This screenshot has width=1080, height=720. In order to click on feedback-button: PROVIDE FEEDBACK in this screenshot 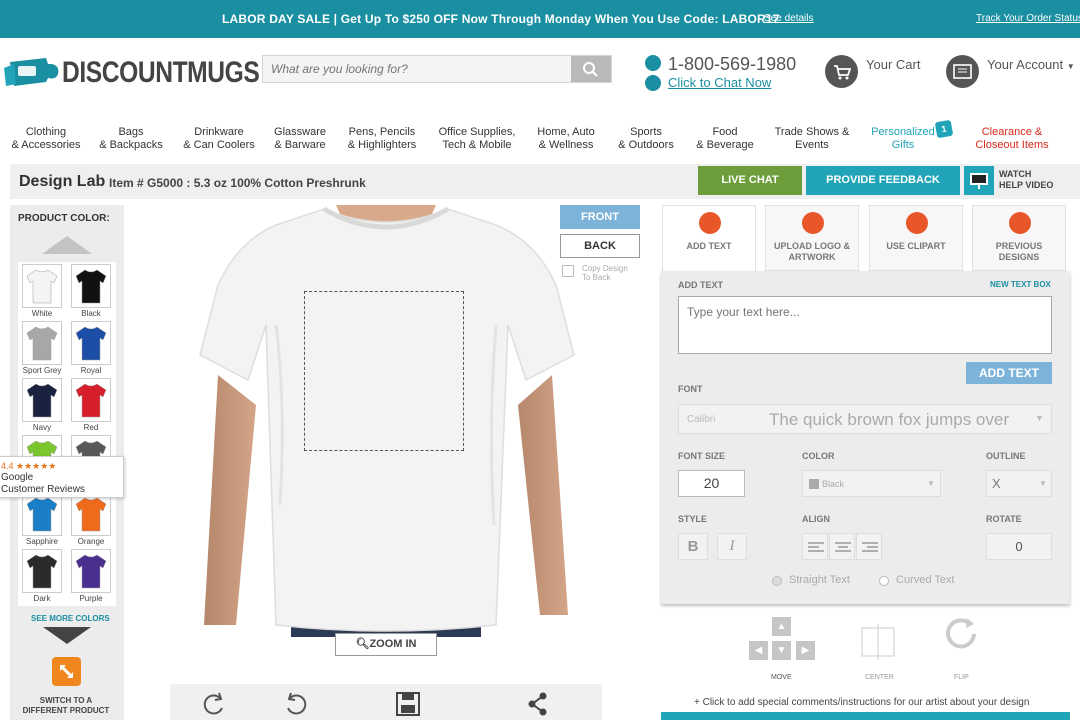, I will do `click(883, 180)`.